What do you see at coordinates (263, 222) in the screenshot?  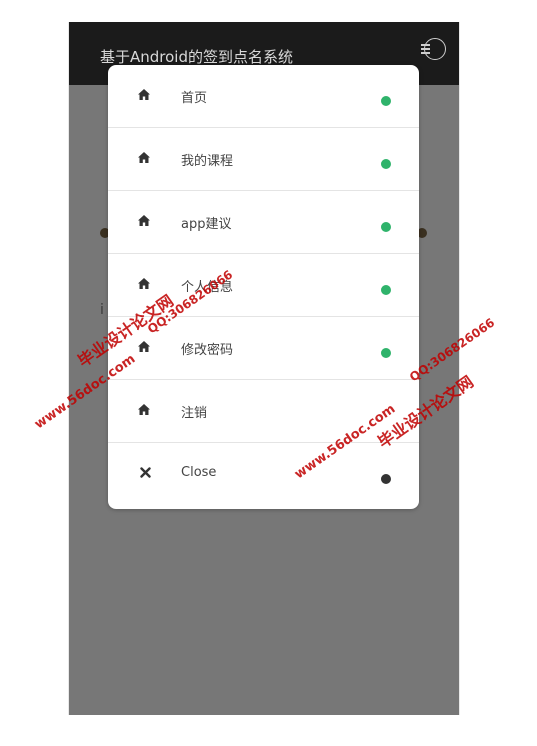 I see `menu-item-app-suggestion: app建议` at bounding box center [263, 222].